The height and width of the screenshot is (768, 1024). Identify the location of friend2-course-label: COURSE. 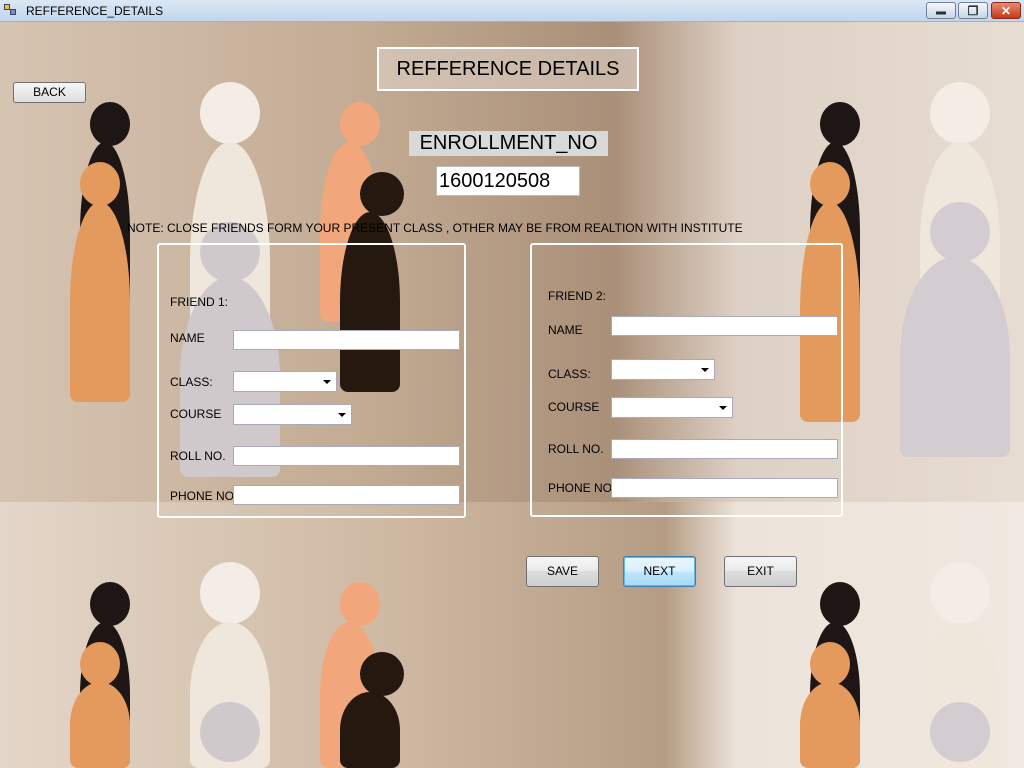
(574, 407).